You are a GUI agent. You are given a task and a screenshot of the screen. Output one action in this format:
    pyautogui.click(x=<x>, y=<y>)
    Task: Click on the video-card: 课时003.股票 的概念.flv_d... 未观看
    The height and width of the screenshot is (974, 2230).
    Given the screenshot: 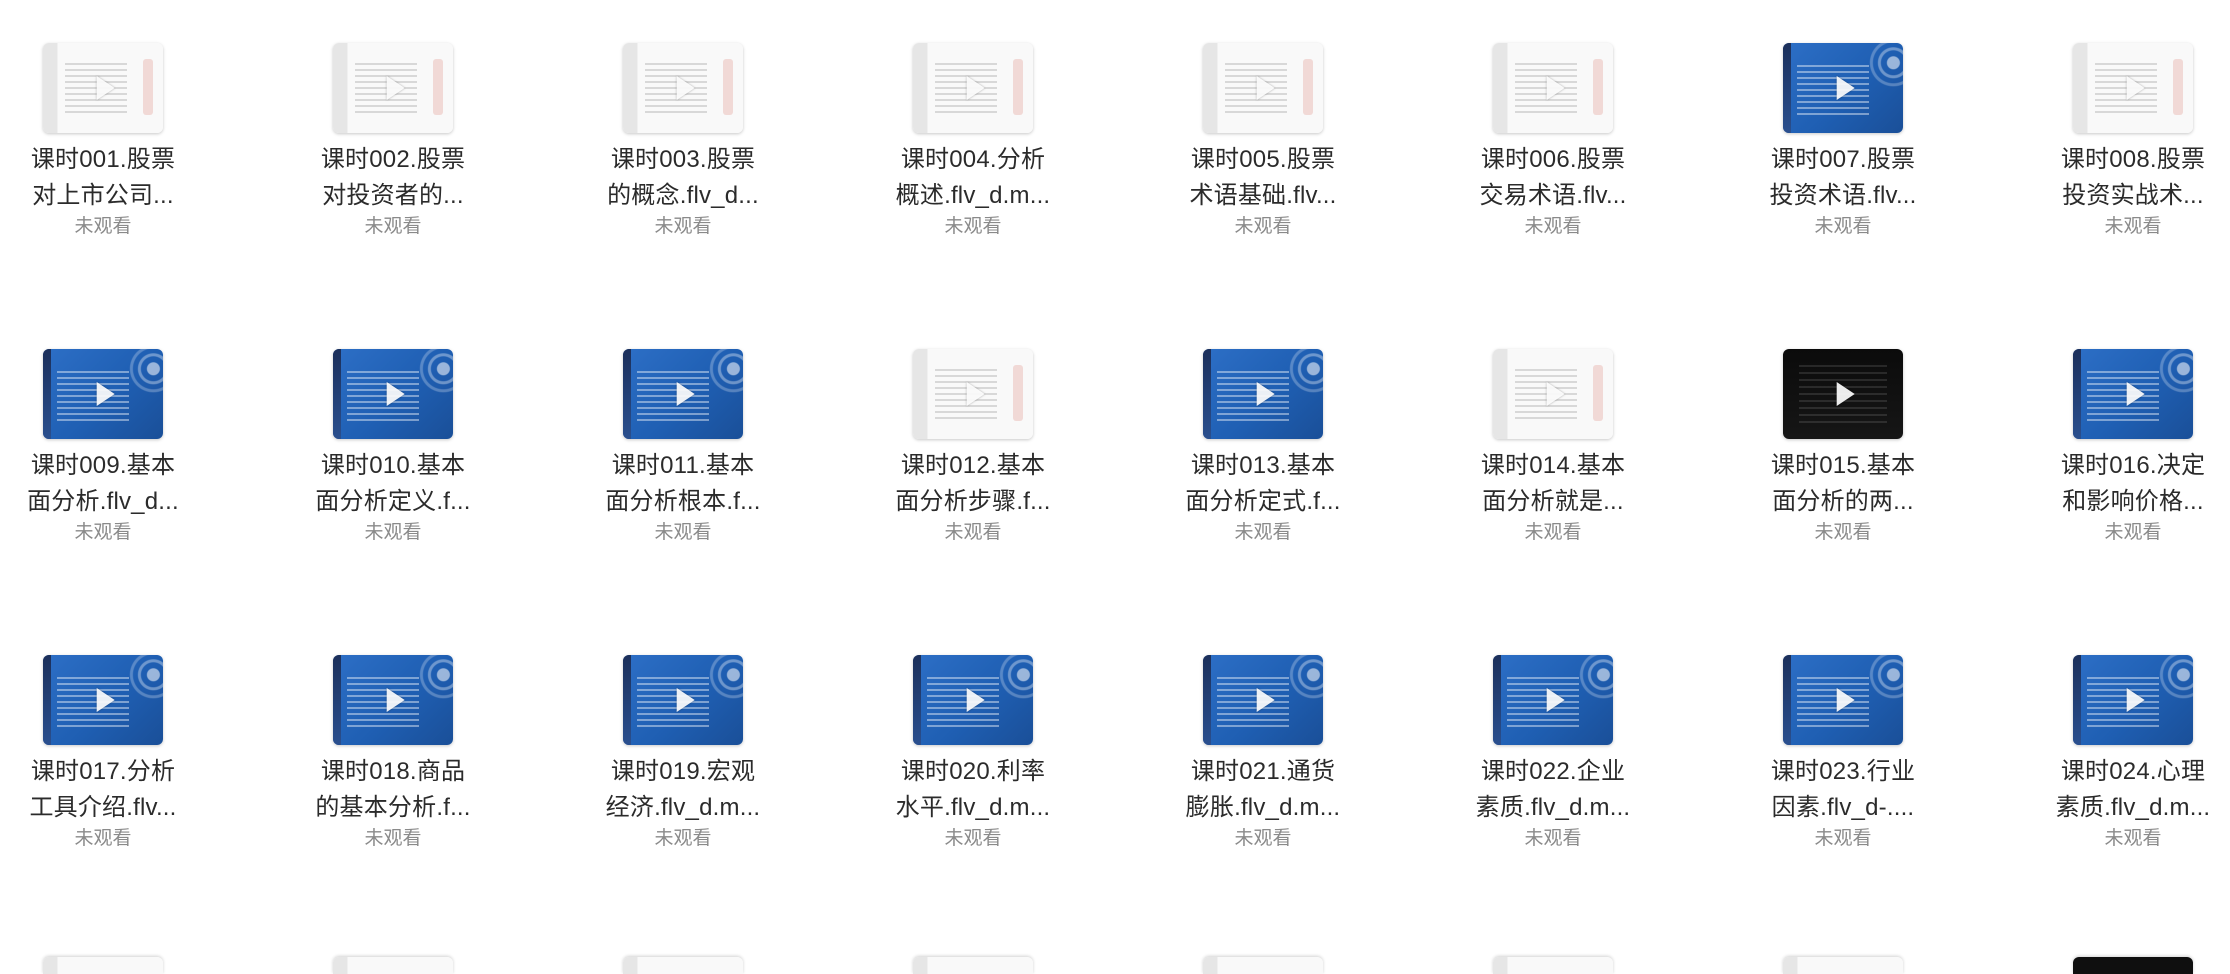 What is the action you would take?
    pyautogui.click(x=700, y=150)
    